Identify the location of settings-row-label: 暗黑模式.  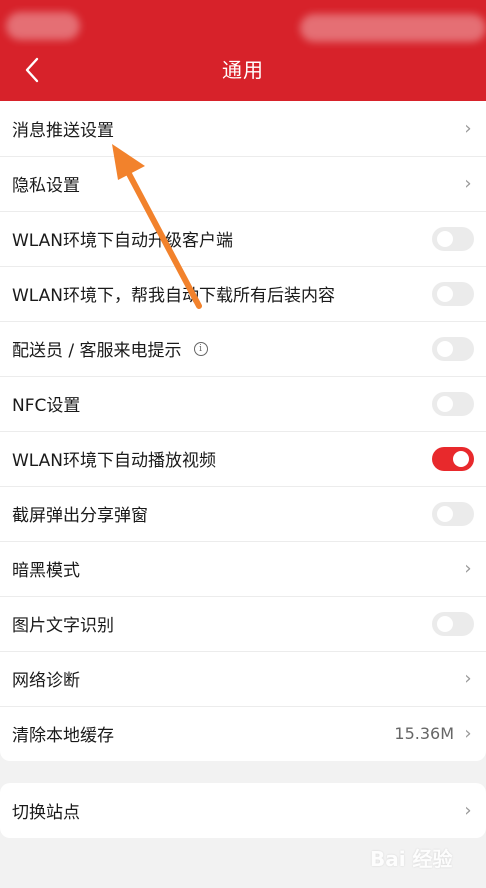
(46, 571).